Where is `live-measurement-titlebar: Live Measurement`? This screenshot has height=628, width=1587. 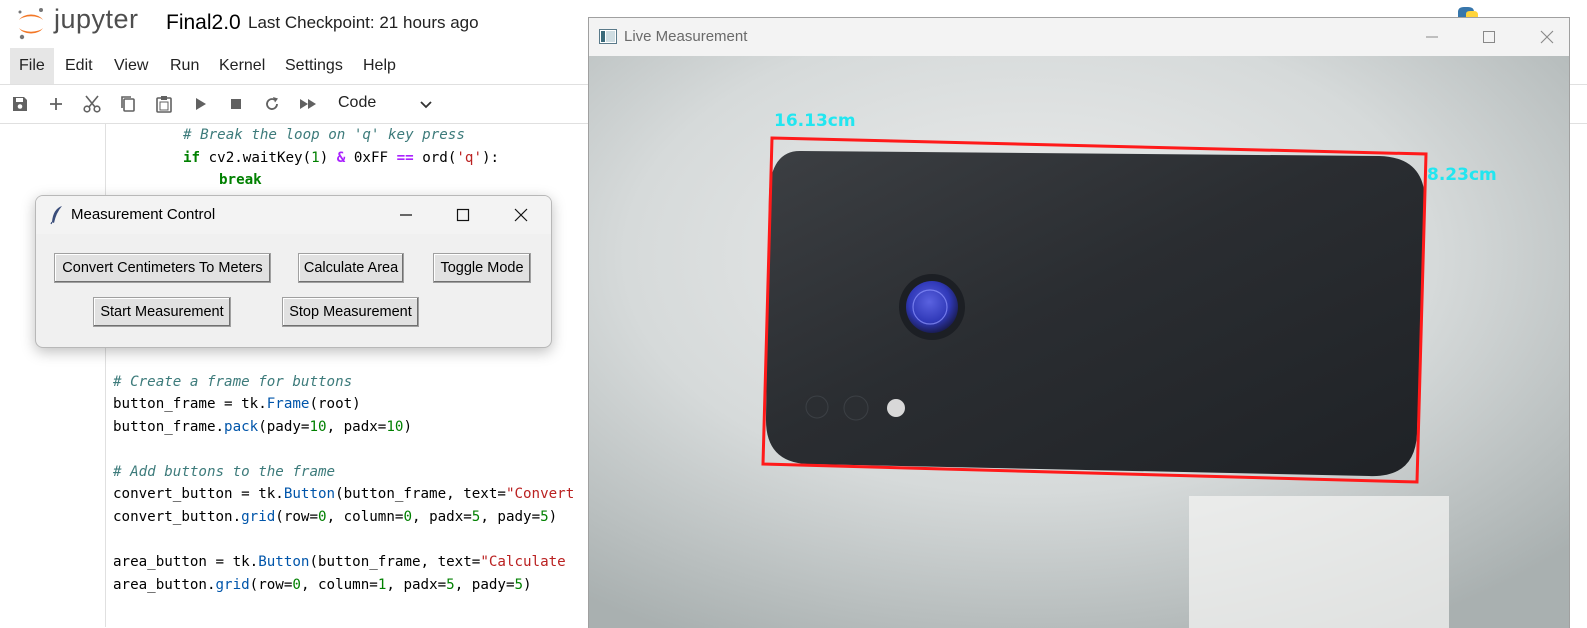
live-measurement-titlebar: Live Measurement is located at coordinates (1079, 37).